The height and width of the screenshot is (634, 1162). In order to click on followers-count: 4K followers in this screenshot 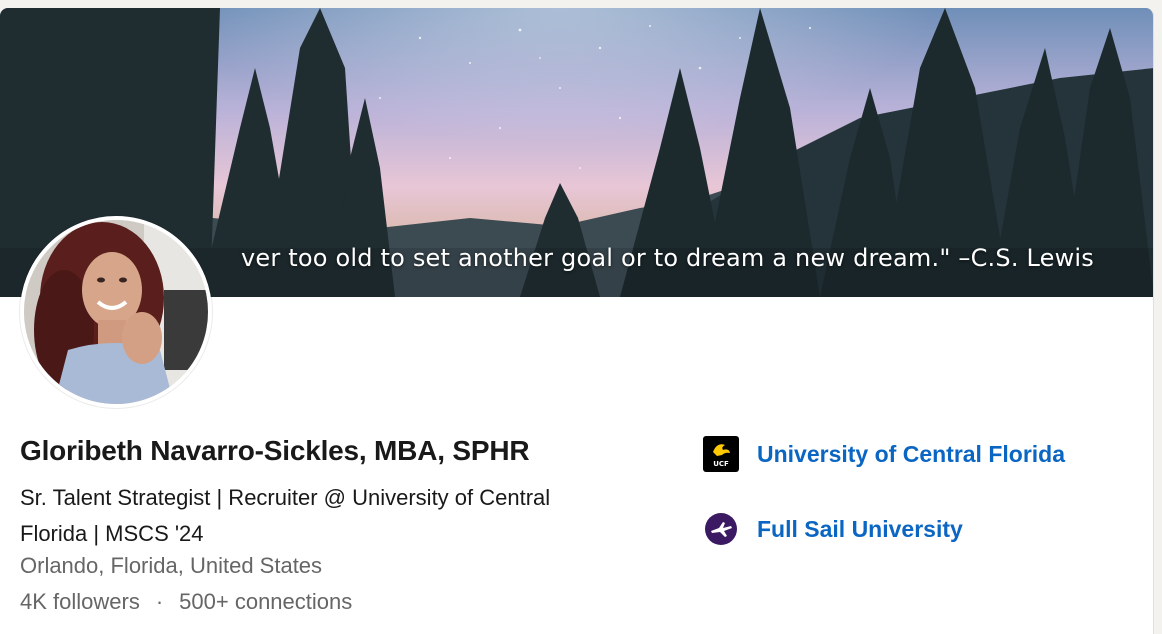, I will do `click(80, 601)`.